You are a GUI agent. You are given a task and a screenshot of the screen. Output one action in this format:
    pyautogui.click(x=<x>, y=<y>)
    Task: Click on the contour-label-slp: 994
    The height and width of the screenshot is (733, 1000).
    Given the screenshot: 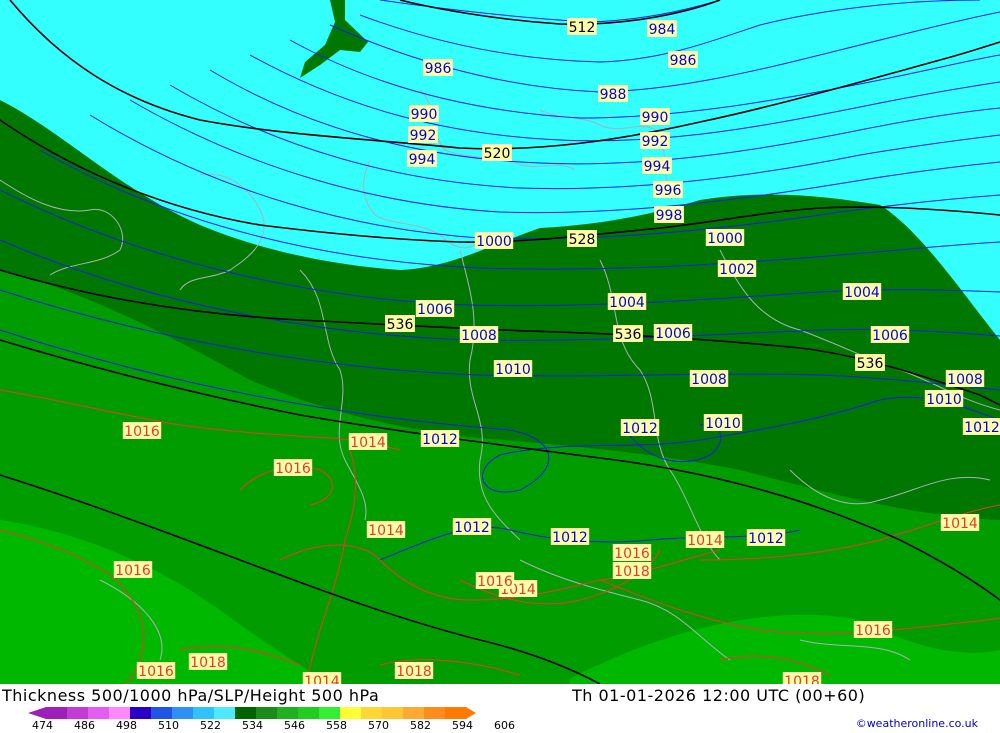 What is the action you would take?
    pyautogui.click(x=657, y=166)
    